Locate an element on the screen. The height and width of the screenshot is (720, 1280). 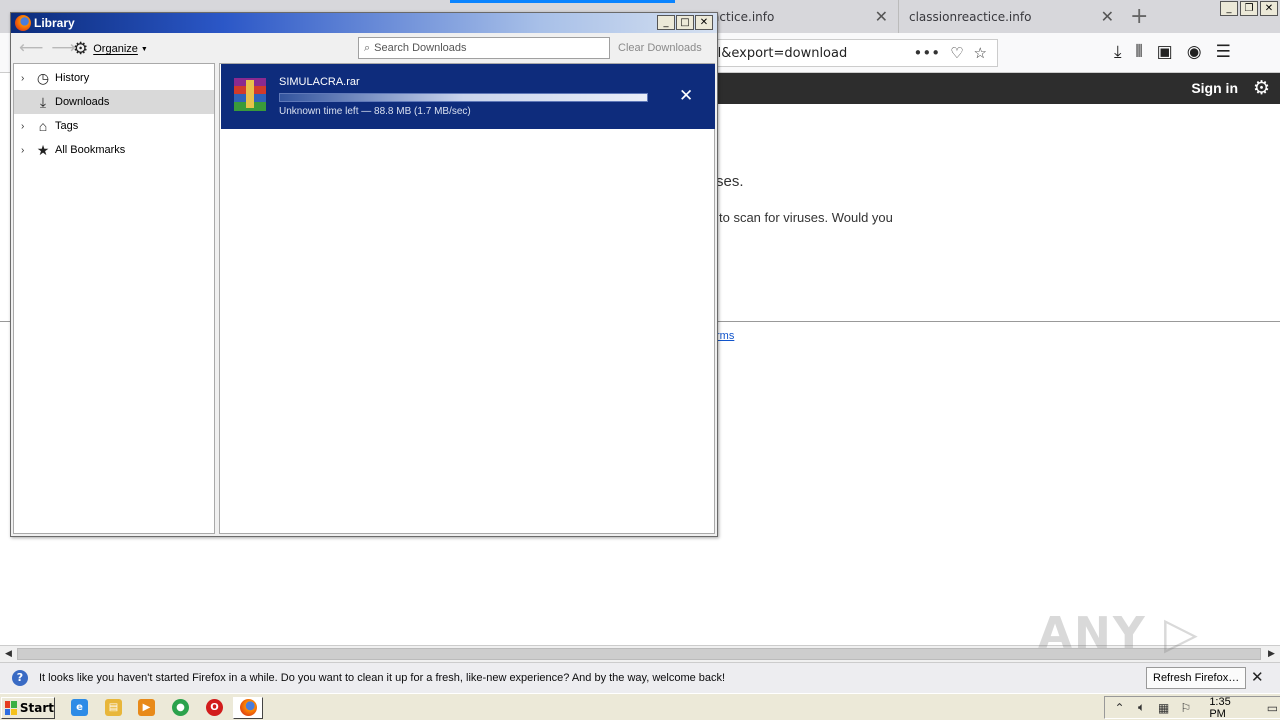
windows-logo-icon is located at coordinates (11, 708).